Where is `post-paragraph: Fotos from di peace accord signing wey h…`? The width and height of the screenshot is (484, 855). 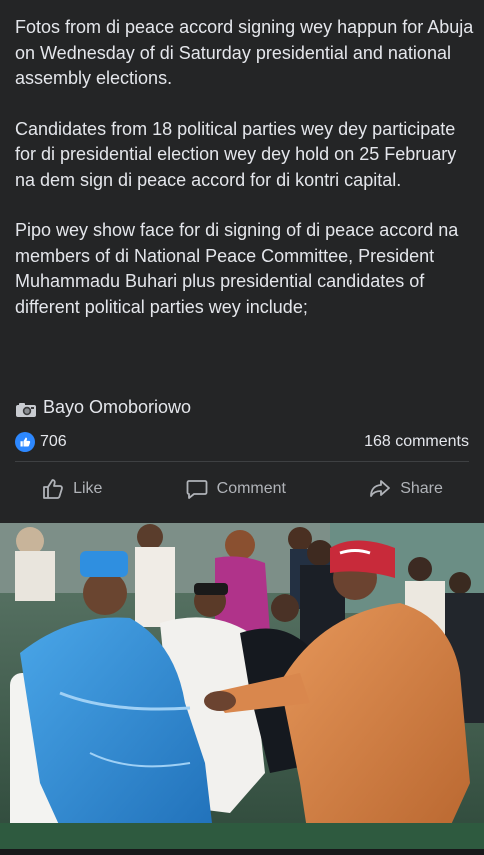 post-paragraph: Fotos from di peace accord signing wey h… is located at coordinates (244, 52).